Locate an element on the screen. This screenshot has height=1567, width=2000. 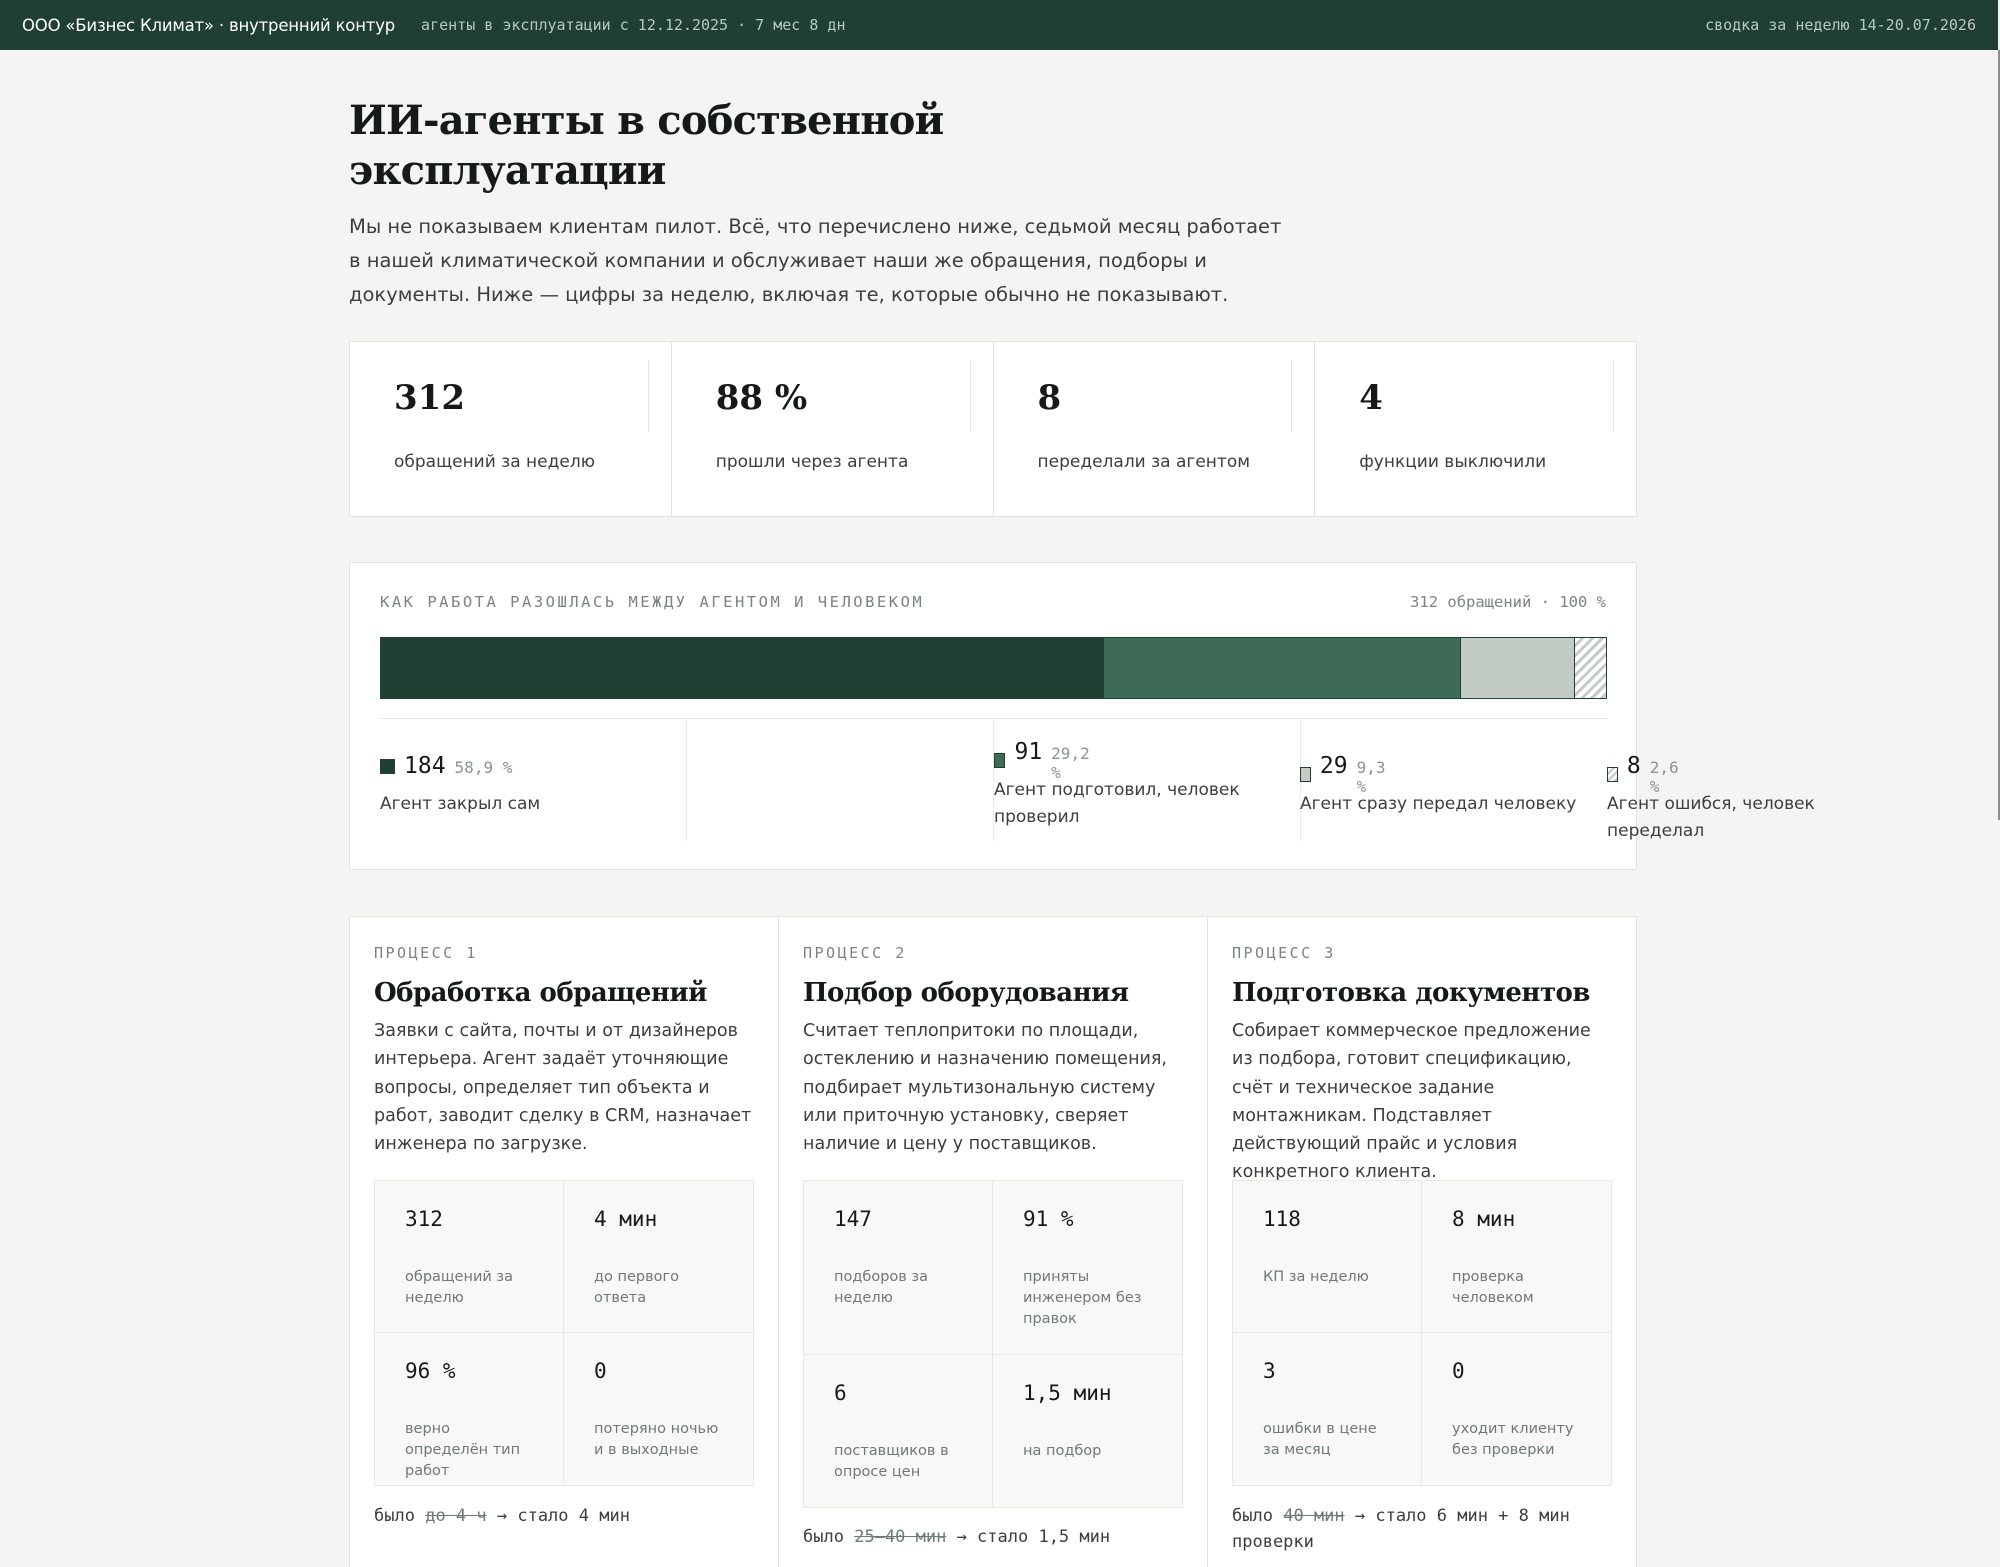
kpi-value: 8 is located at coordinates (1049, 398).